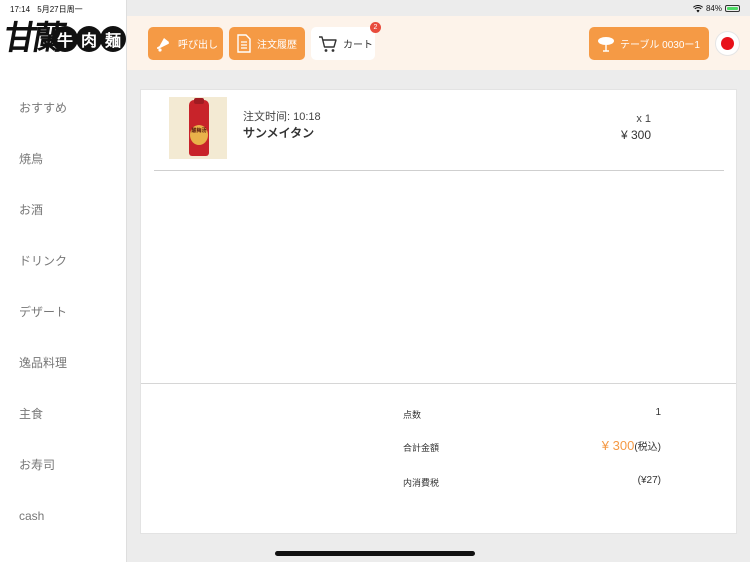 This screenshot has height=562, width=750. I want to click on order-history-label: 注文履歴, so click(277, 45).